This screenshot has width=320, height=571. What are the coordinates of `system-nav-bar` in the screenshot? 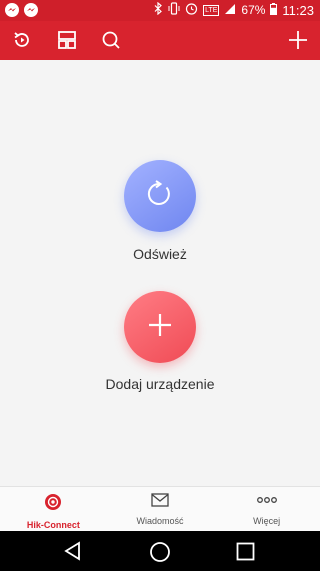 It's located at (160, 551).